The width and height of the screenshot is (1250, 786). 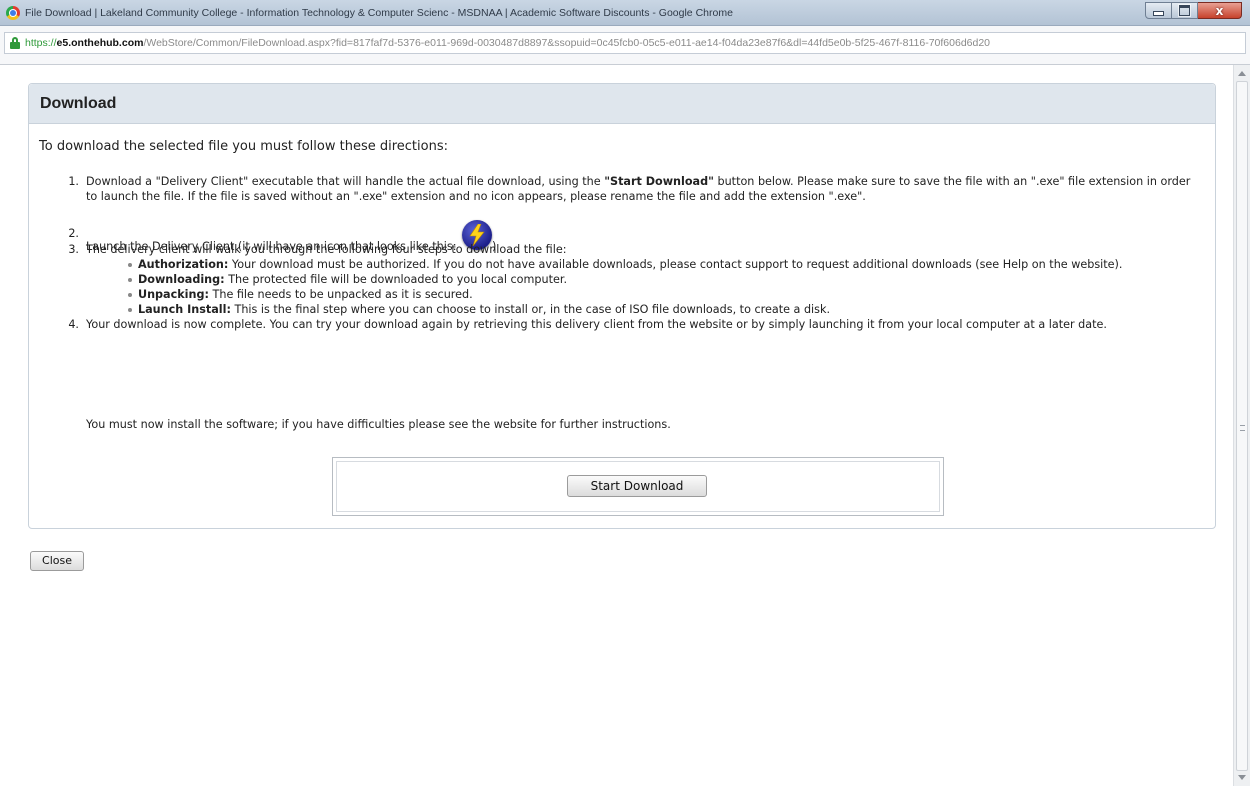 I want to click on maximize-icon, so click(x=1184, y=10).